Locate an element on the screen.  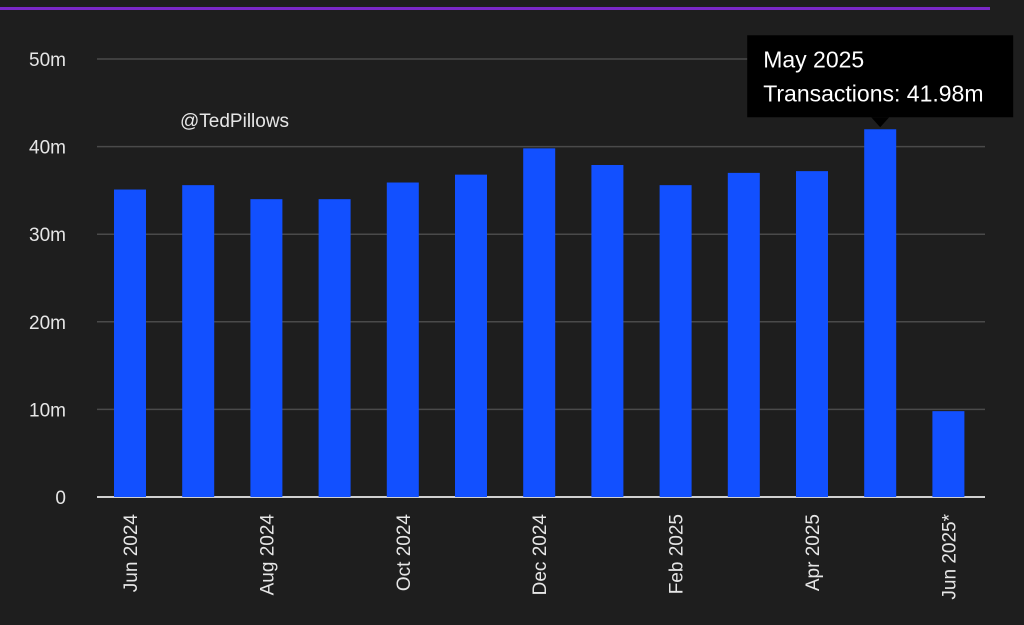
y-tick-label: 50m is located at coordinates (47, 60).